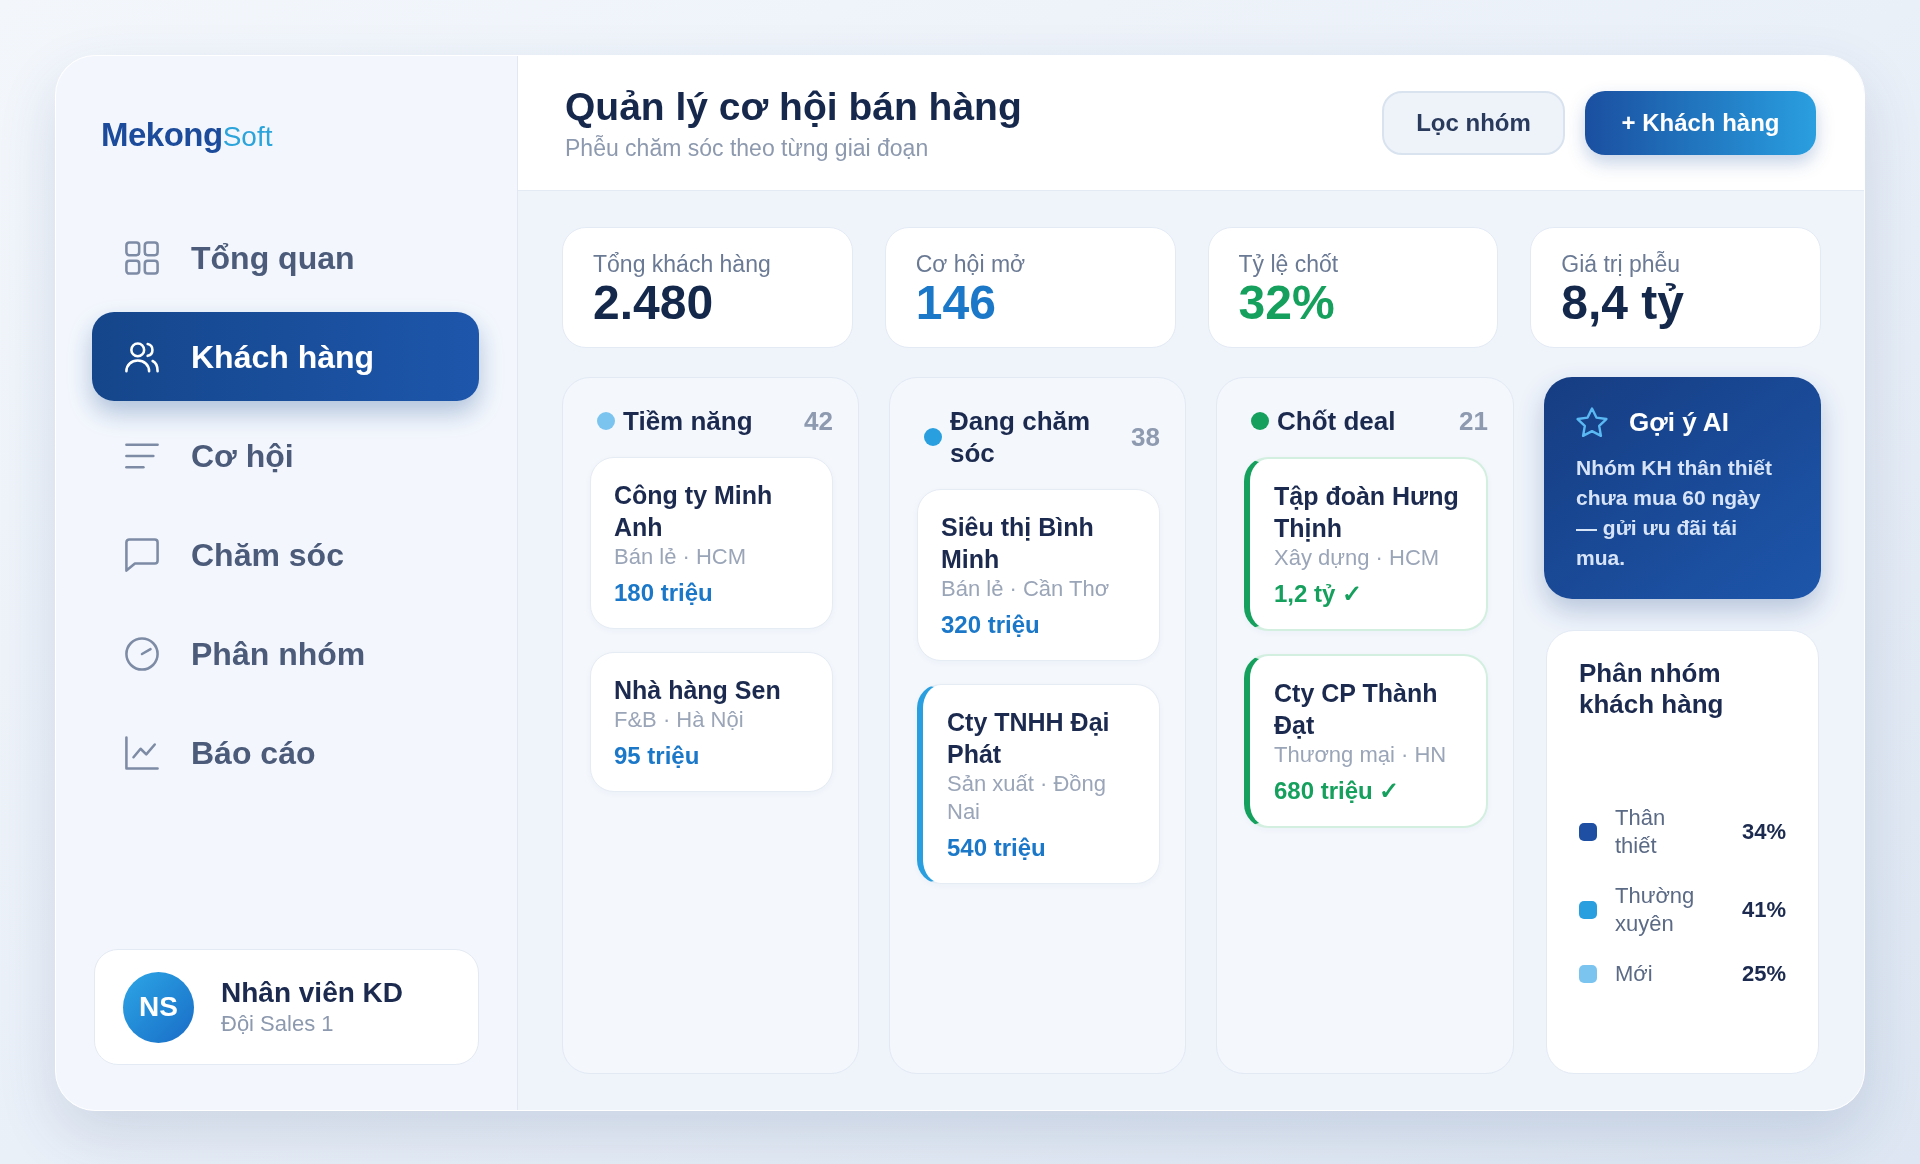 The height and width of the screenshot is (1164, 1920). What do you see at coordinates (1473, 421) in the screenshot?
I see `column-count: 21` at bounding box center [1473, 421].